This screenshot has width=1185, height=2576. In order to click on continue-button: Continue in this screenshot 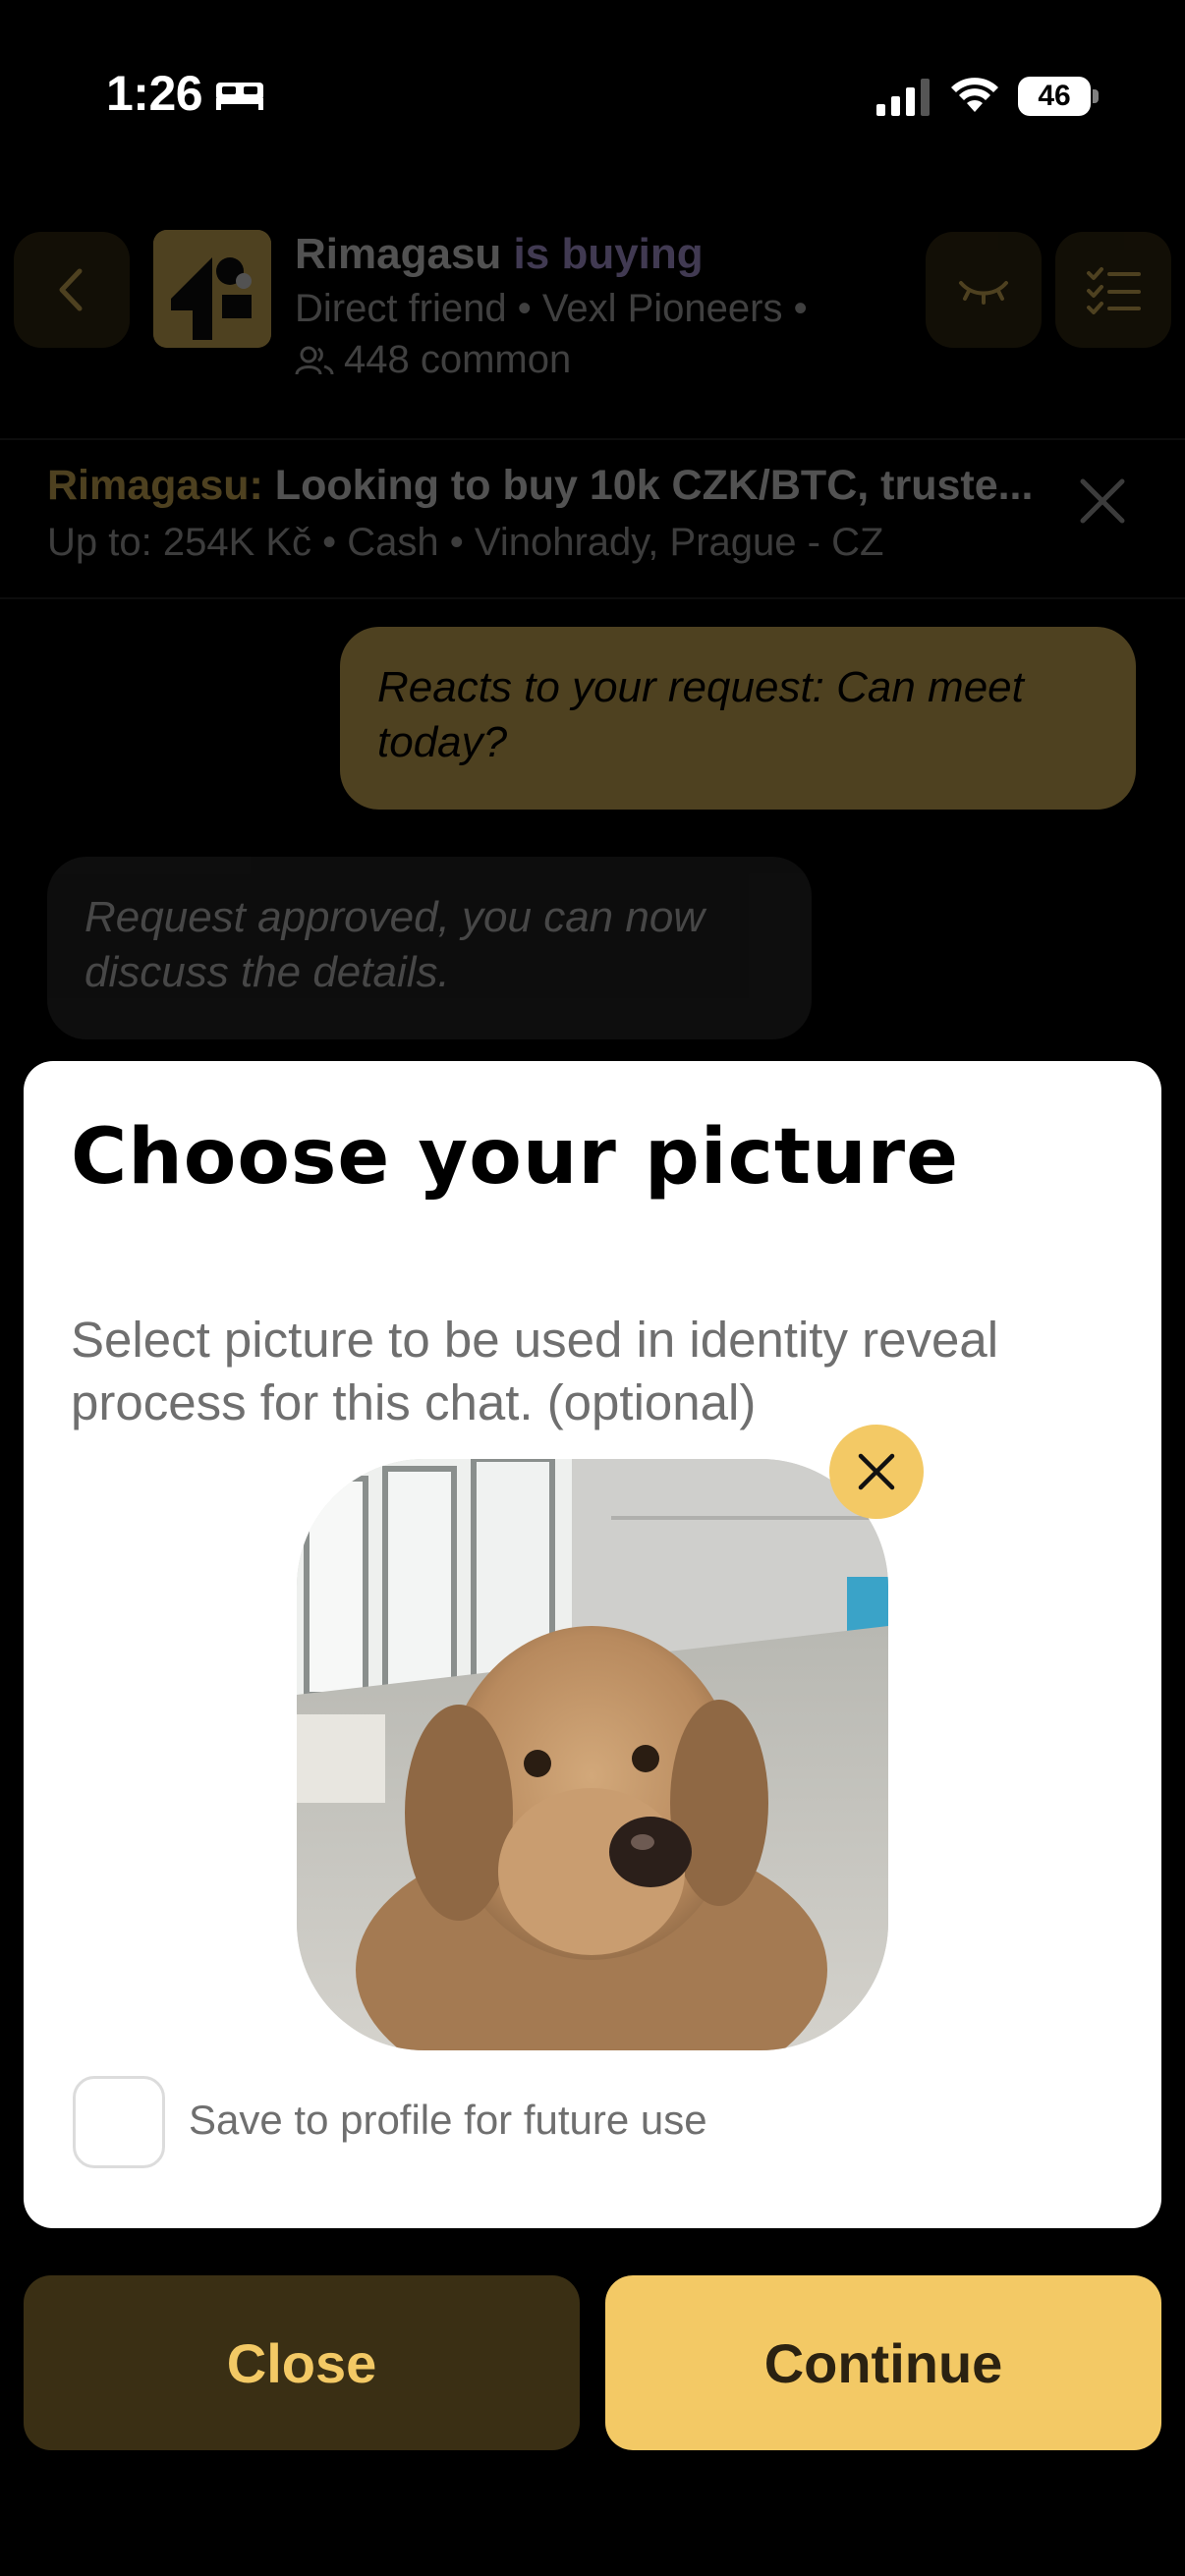, I will do `click(883, 2362)`.